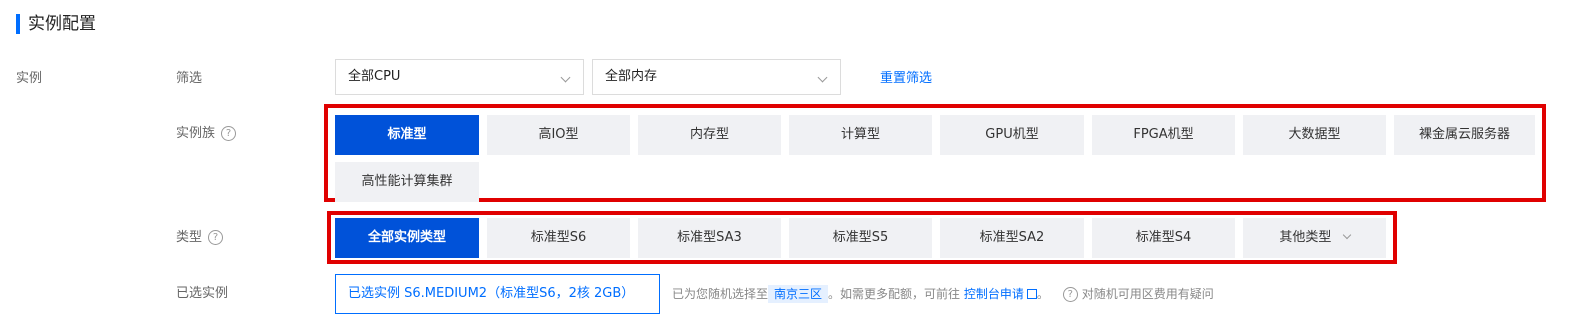 The width and height of the screenshot is (1575, 324). I want to click on family-chip-high-io: 高IO型, so click(558, 135).